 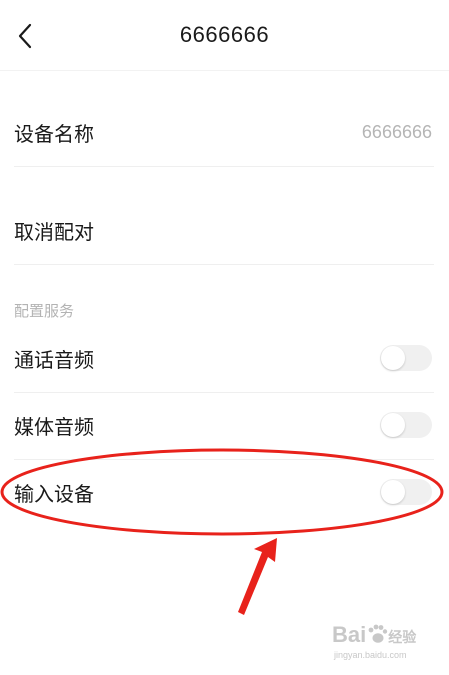 What do you see at coordinates (396, 131) in the screenshot?
I see `device-name-value: 6666666` at bounding box center [396, 131].